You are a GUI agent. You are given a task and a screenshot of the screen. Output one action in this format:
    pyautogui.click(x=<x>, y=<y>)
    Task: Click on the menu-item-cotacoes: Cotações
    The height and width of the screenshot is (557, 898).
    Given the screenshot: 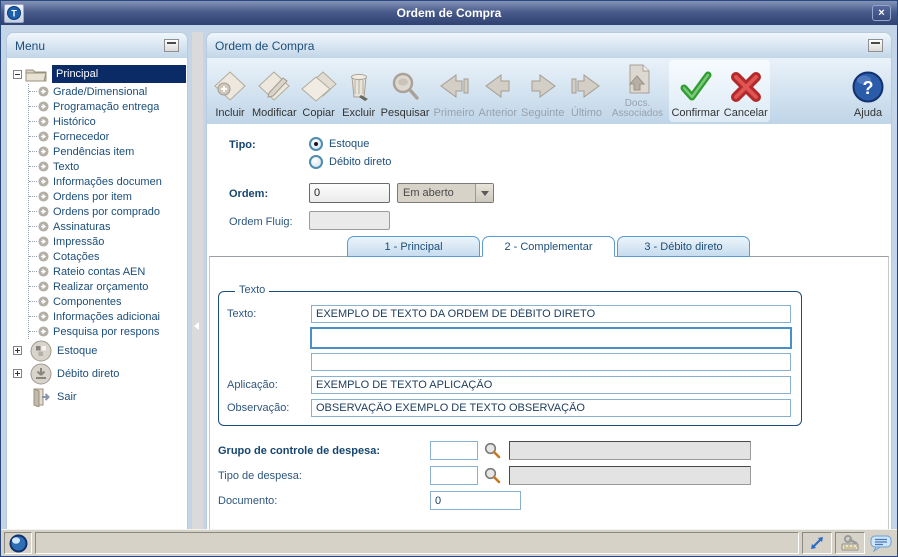 What is the action you would take?
    pyautogui.click(x=107, y=256)
    